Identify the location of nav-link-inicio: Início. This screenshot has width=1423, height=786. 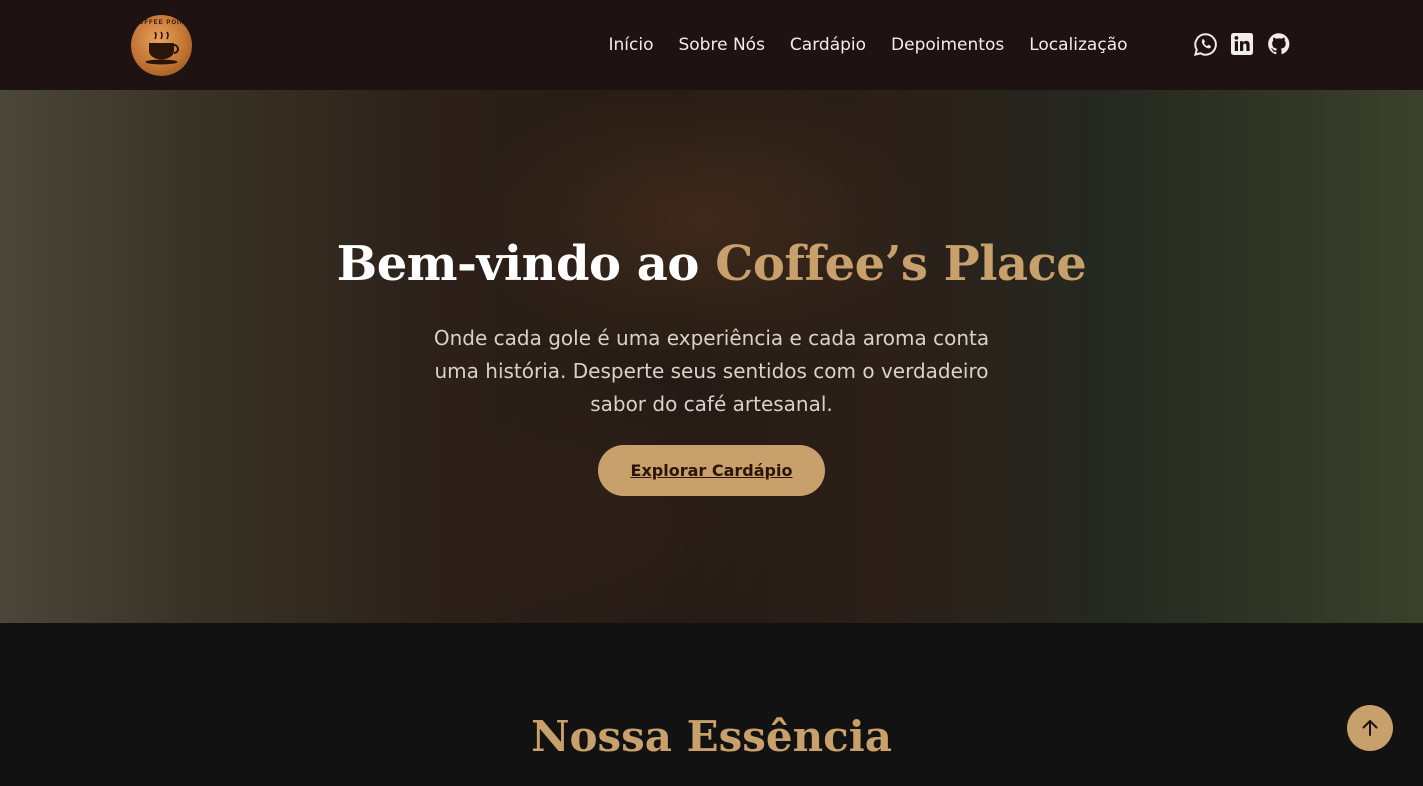
(631, 45).